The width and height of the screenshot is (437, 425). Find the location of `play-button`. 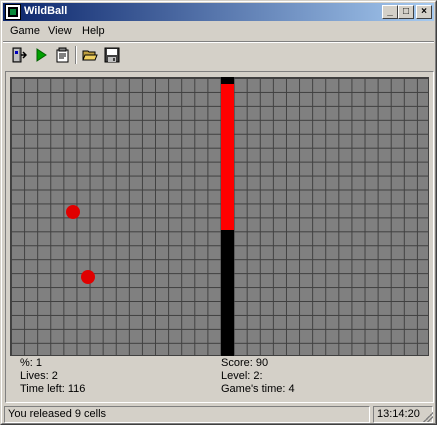

play-button is located at coordinates (41, 55).